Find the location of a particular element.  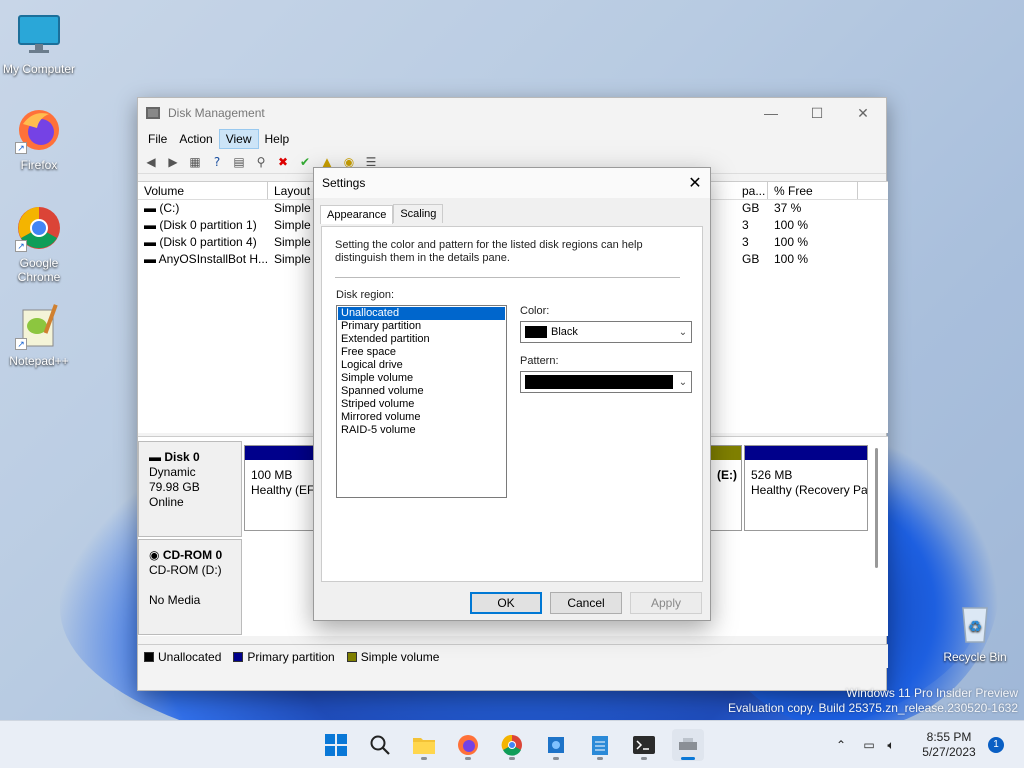

notepadpp-icon: ↗ is located at coordinates (39, 326).